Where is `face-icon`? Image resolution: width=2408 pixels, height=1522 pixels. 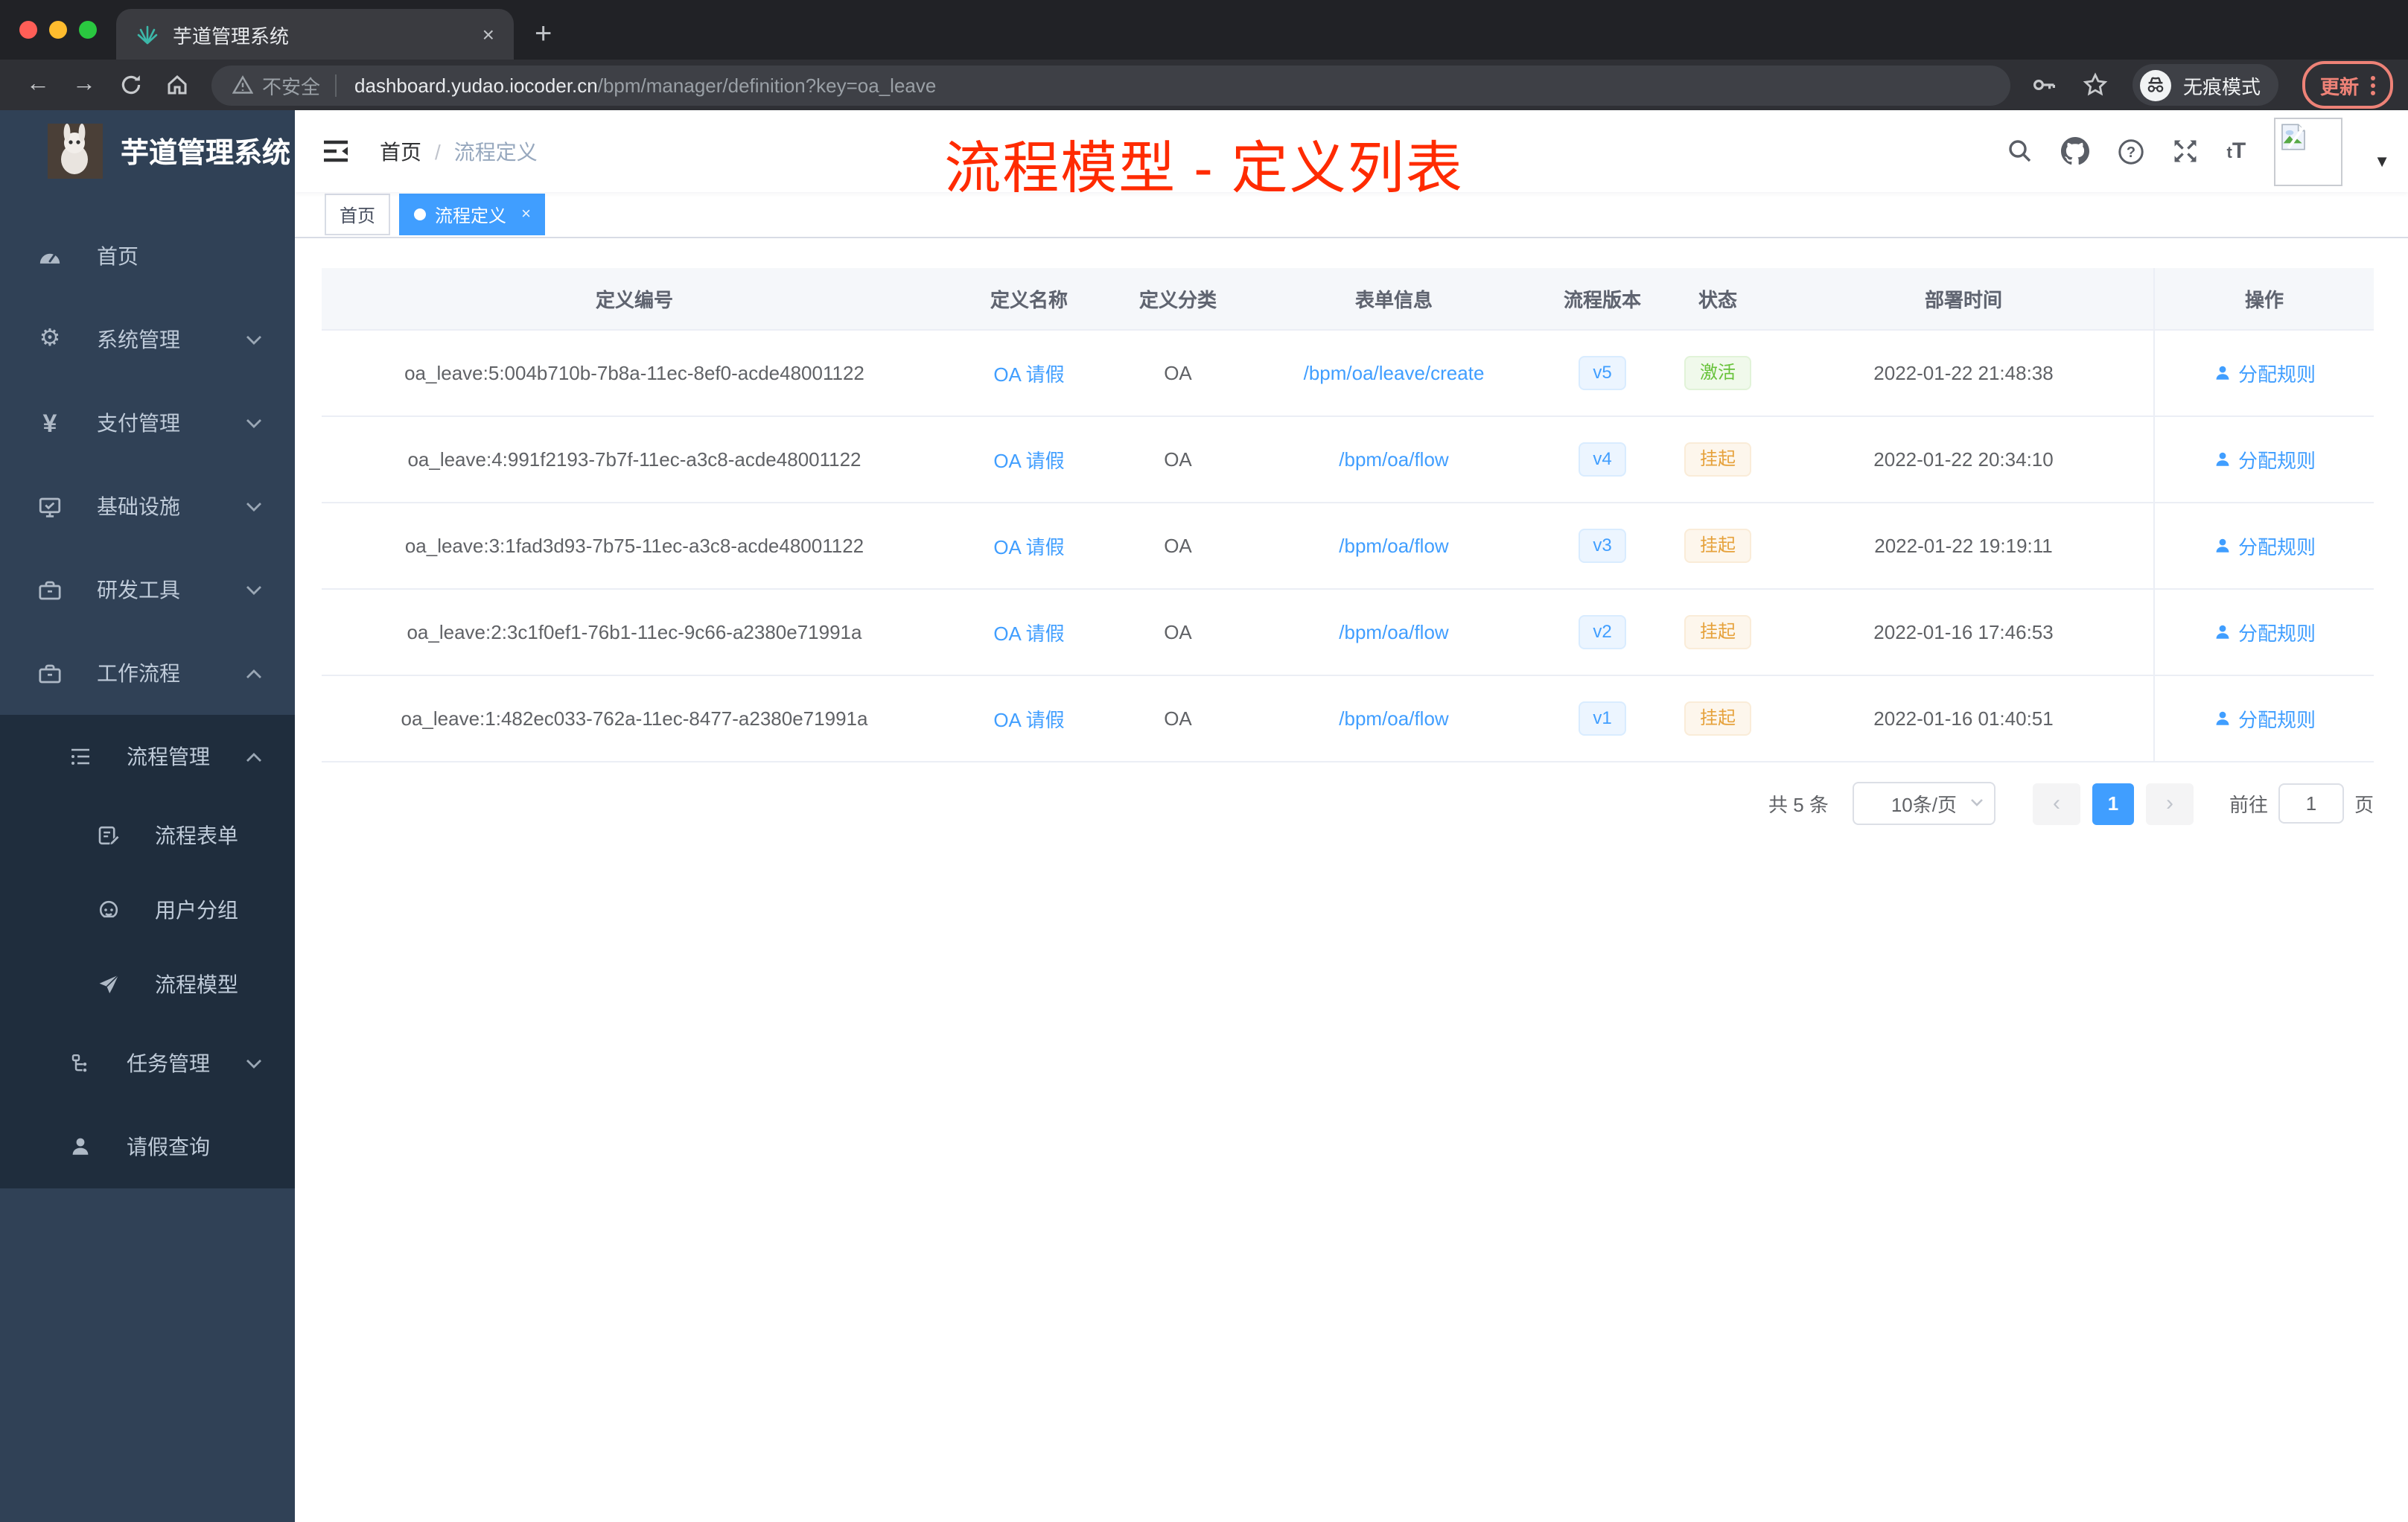
face-icon is located at coordinates (108, 910).